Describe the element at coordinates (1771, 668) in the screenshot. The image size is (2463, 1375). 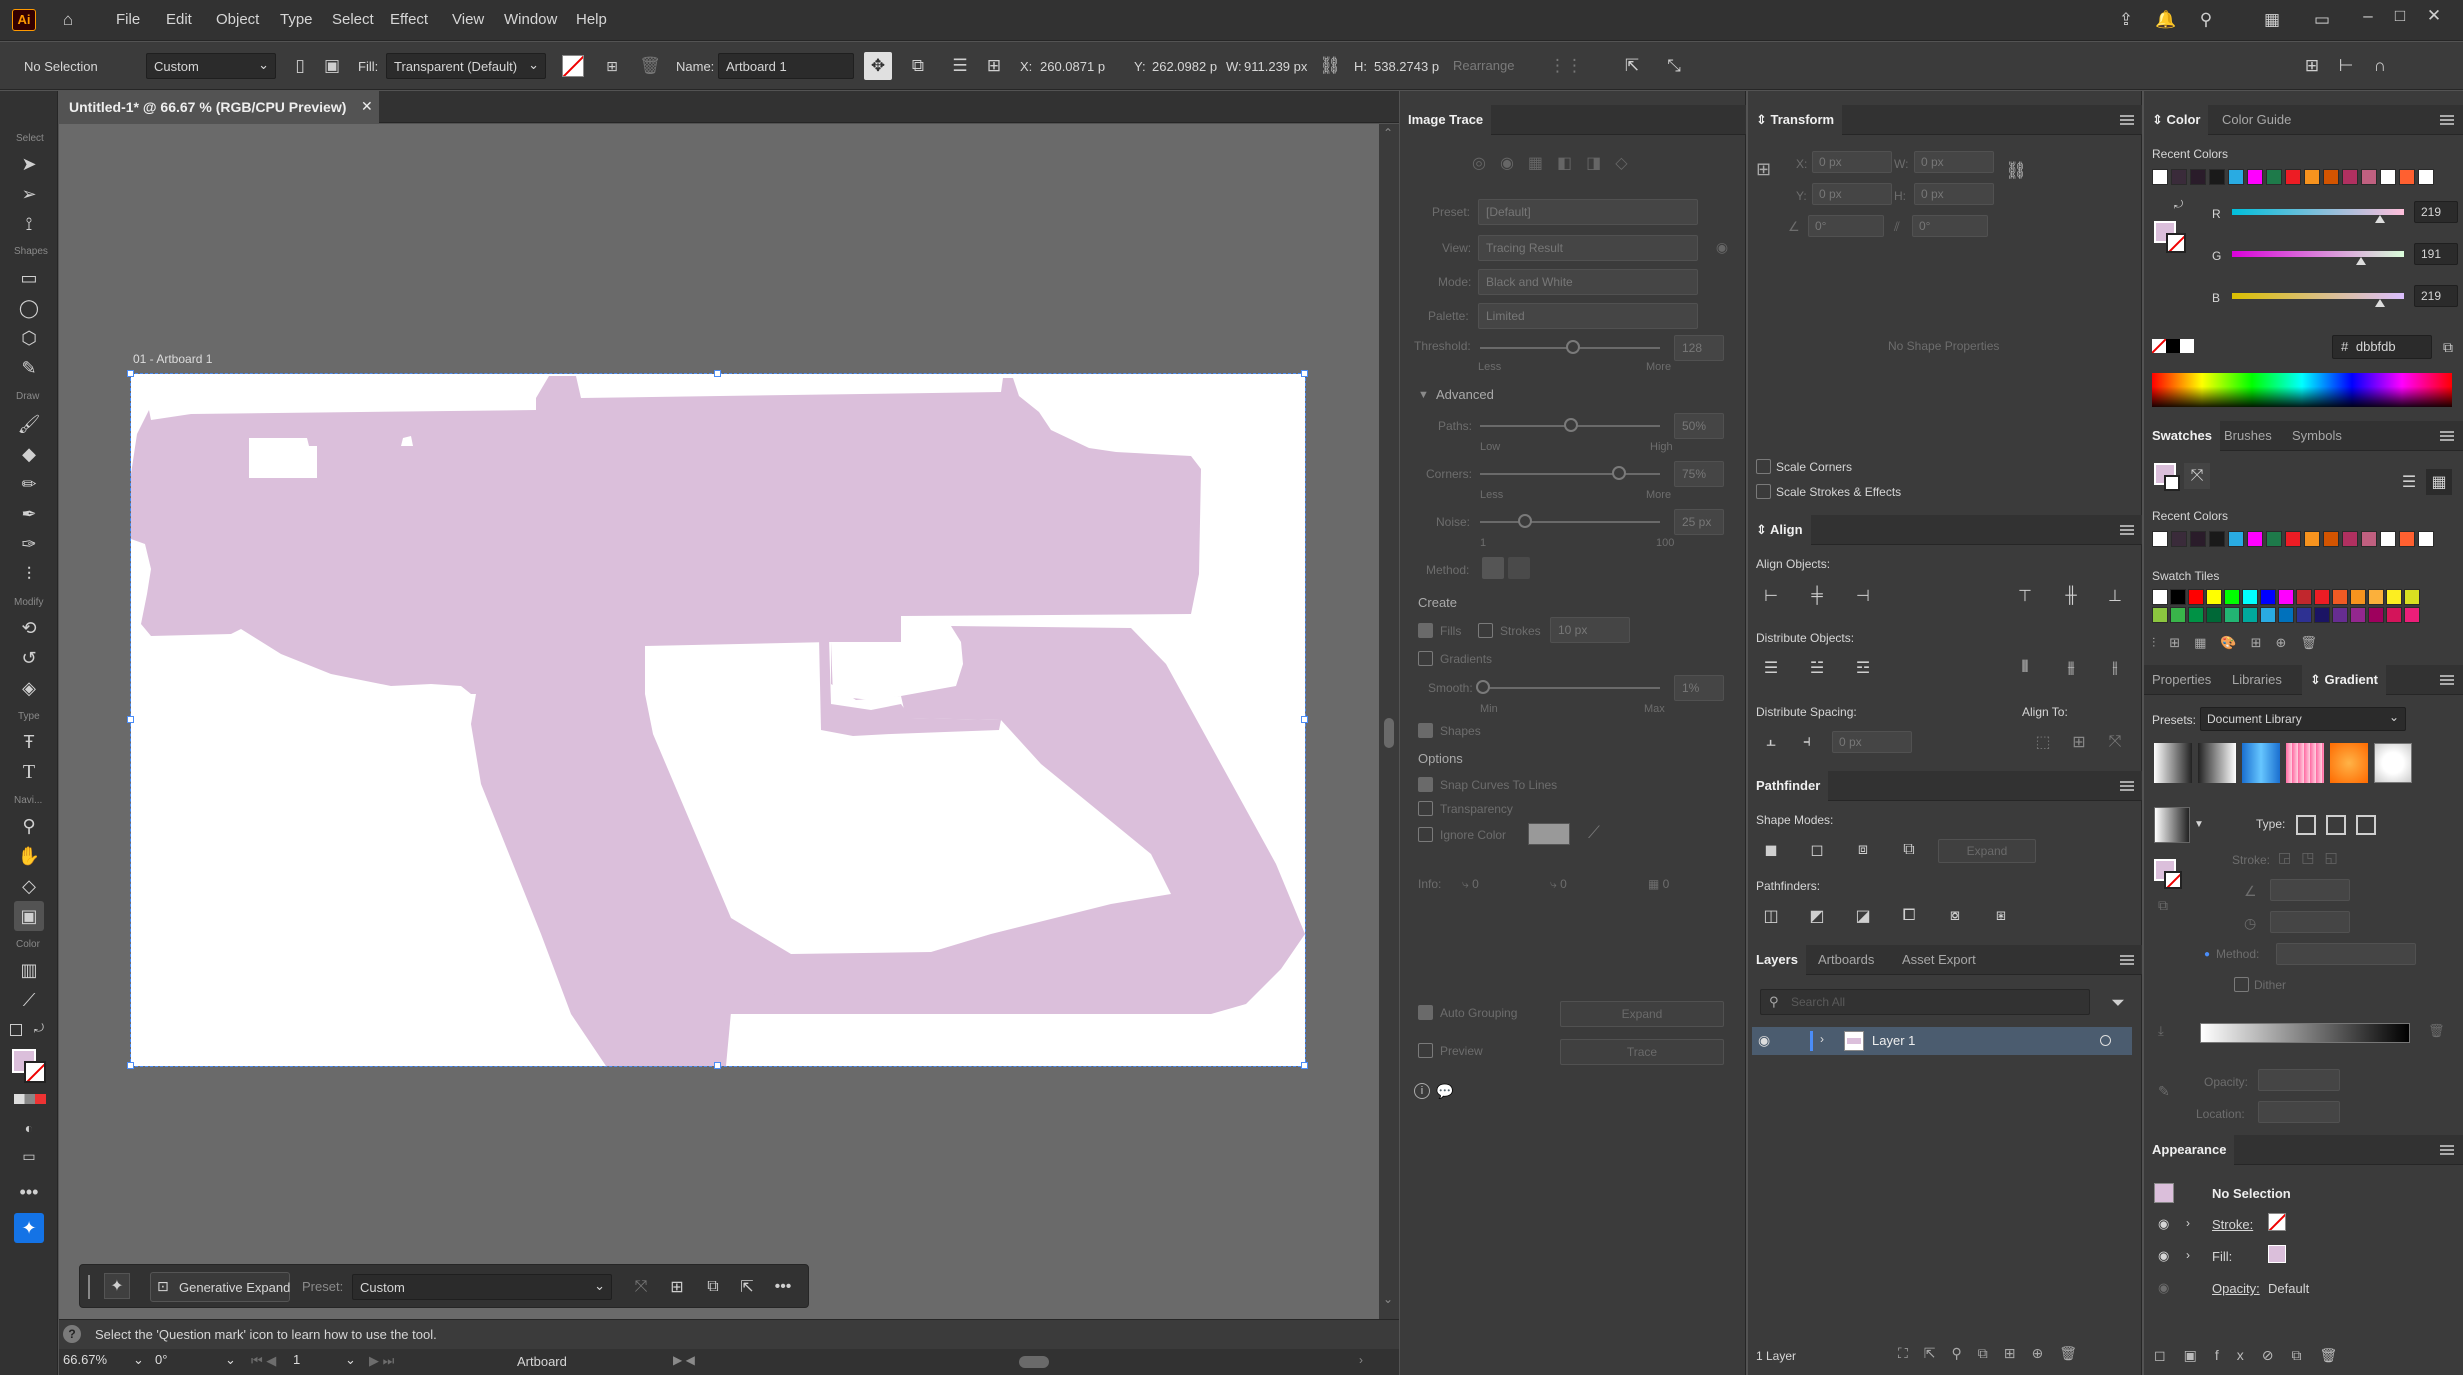
I see `distribute-top-icon: ☰` at that location.